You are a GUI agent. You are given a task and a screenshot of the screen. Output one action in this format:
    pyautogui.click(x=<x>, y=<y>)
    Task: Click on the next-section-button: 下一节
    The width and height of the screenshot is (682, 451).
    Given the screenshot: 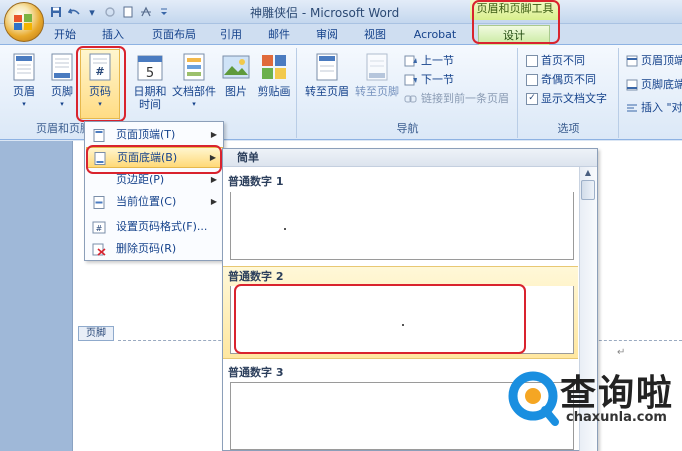 What is the action you would take?
    pyautogui.click(x=429, y=80)
    